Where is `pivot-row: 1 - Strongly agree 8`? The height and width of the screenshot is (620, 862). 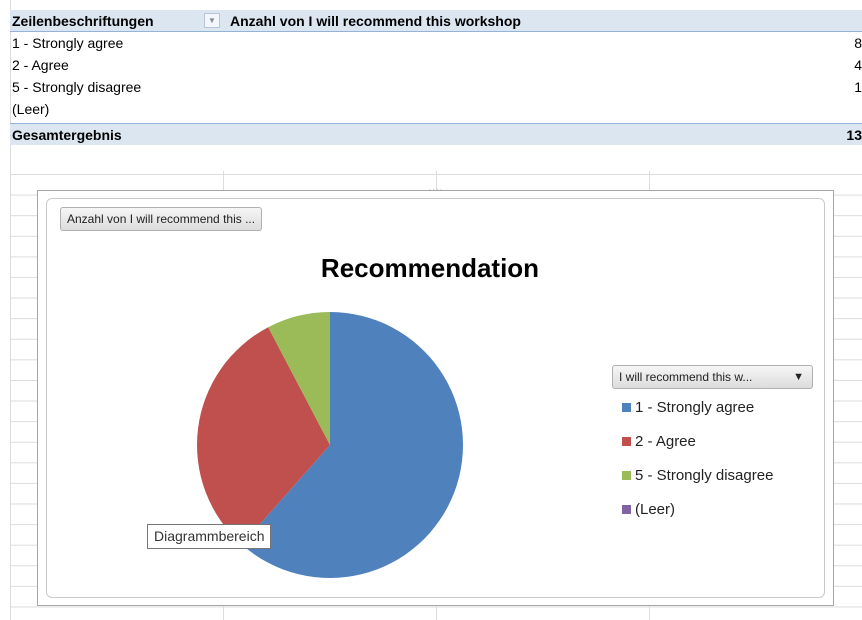
pivot-row: 1 - Strongly agree 8 is located at coordinates (436, 43).